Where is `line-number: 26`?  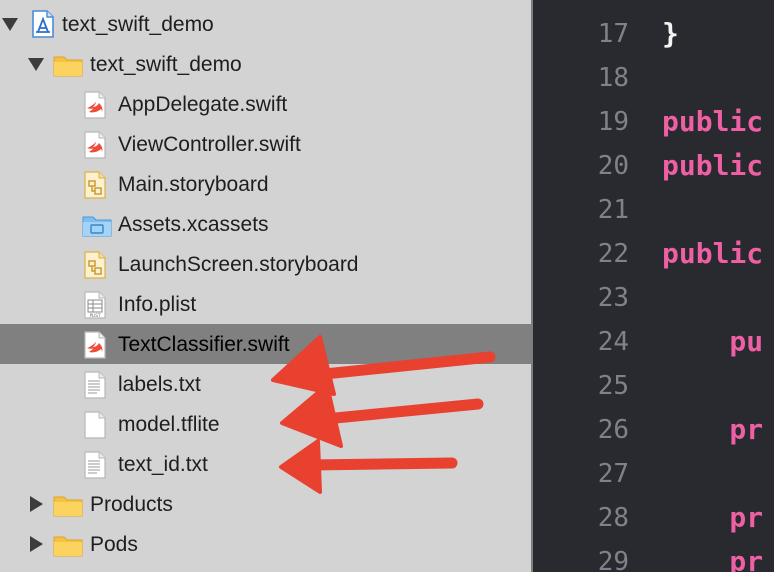
line-number: 26 is located at coordinates (613, 430).